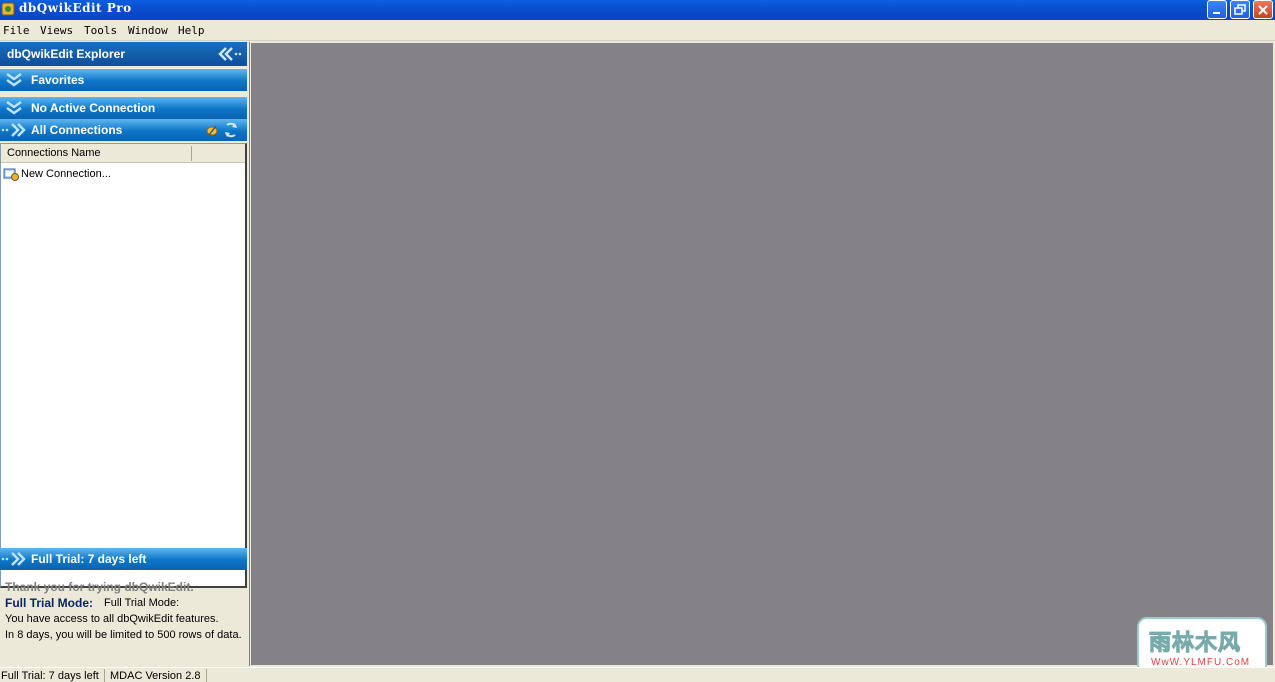 This screenshot has width=1275, height=682. What do you see at coordinates (16, 30) in the screenshot?
I see `menu-file: File` at bounding box center [16, 30].